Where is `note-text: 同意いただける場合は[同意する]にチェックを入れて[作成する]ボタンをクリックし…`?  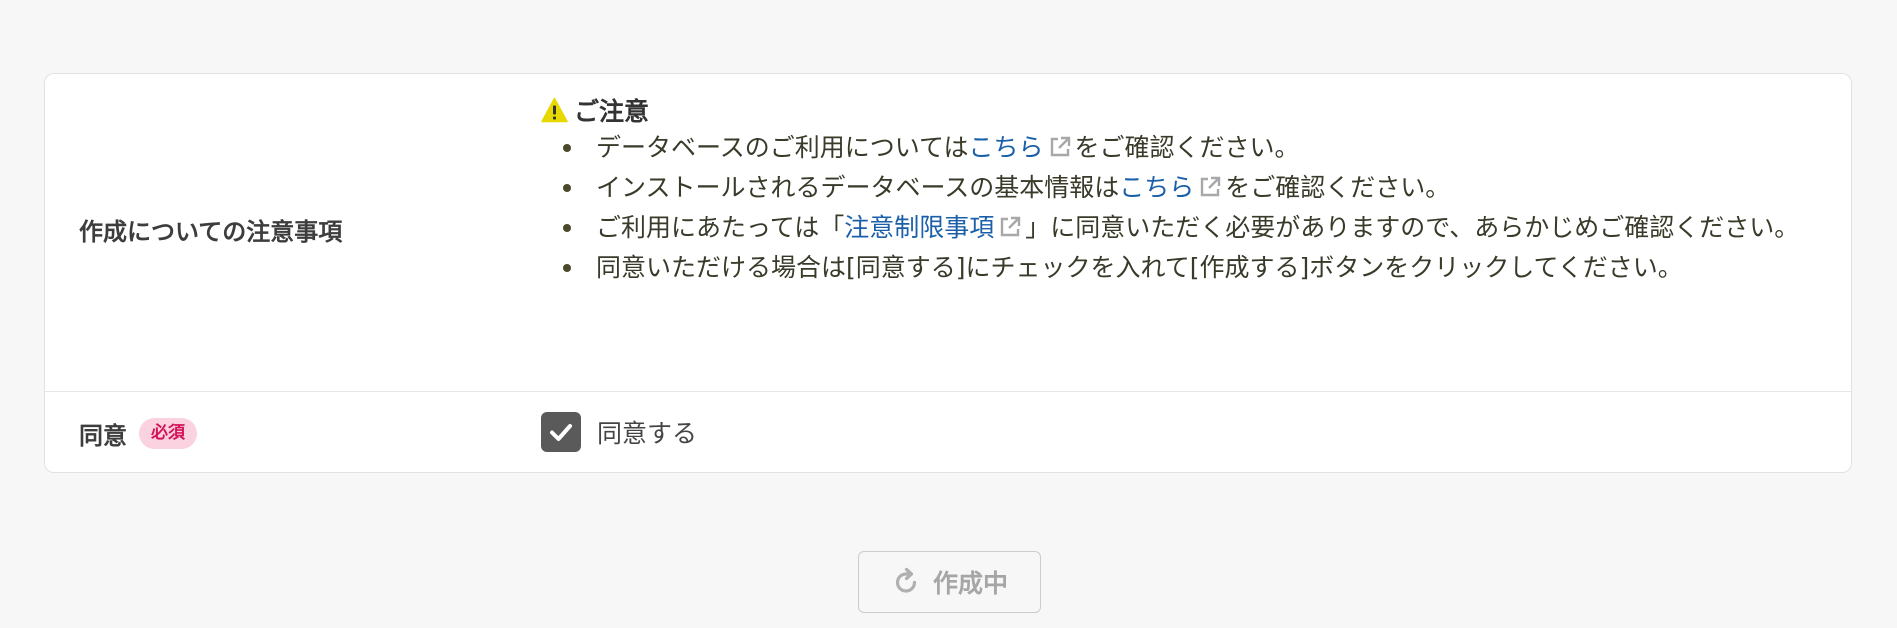
note-text: 同意いただける場合は[同意する]にチェックを入れて[作成する]ボタンをクリックし… is located at coordinates (1139, 267).